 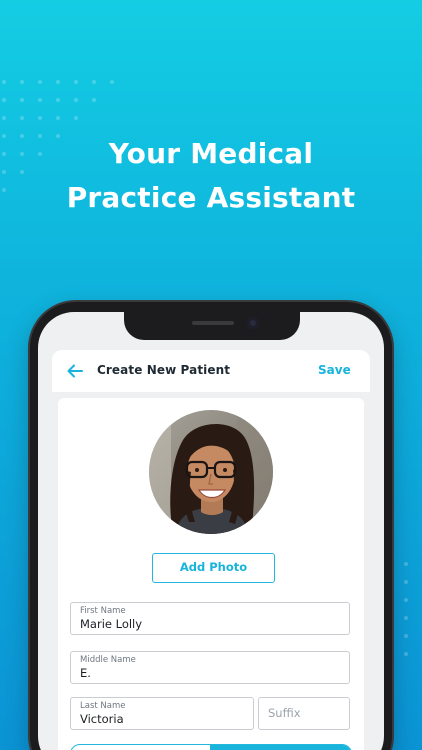 What do you see at coordinates (211, 197) in the screenshot?
I see `headline-line-2: Practice Assistant` at bounding box center [211, 197].